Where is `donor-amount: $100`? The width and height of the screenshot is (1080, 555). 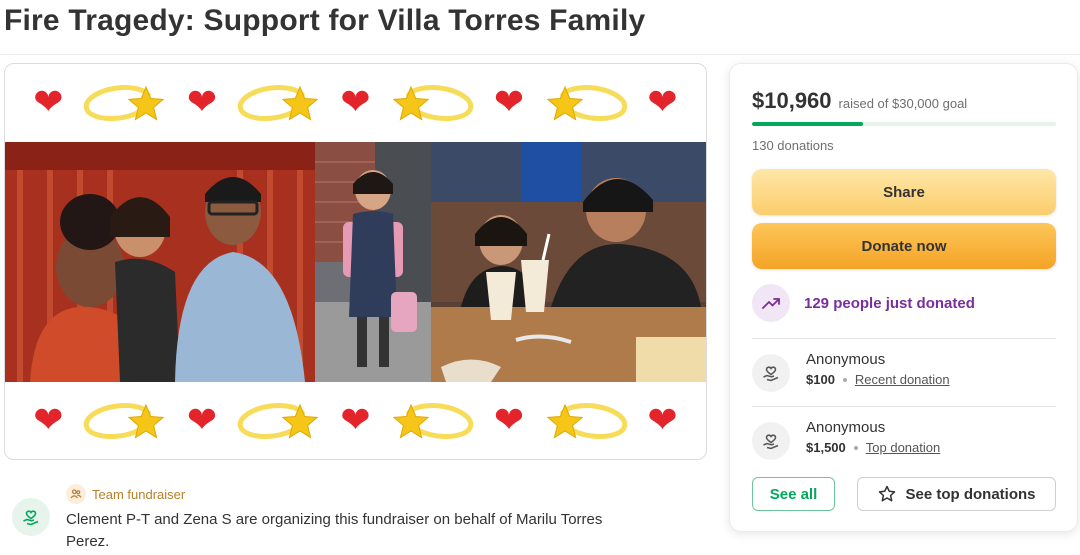 donor-amount: $100 is located at coordinates (820, 379).